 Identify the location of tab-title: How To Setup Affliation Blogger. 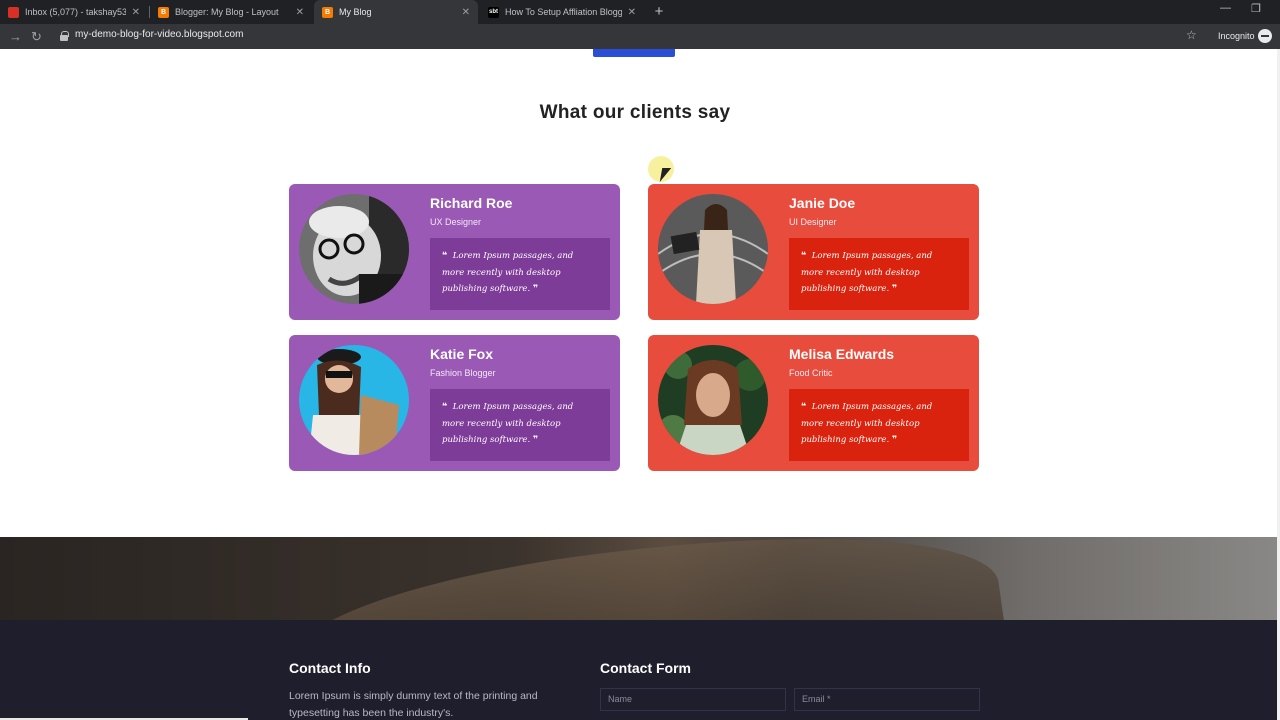
(563, 12).